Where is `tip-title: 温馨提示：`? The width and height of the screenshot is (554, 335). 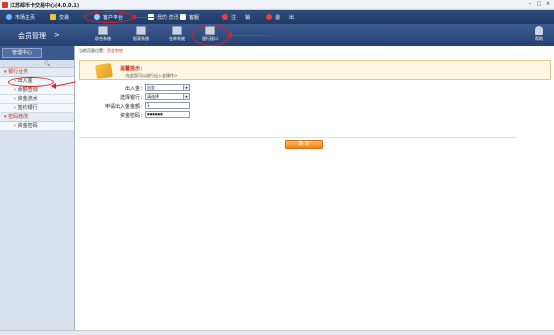 tip-title: 温馨提示： is located at coordinates (133, 69).